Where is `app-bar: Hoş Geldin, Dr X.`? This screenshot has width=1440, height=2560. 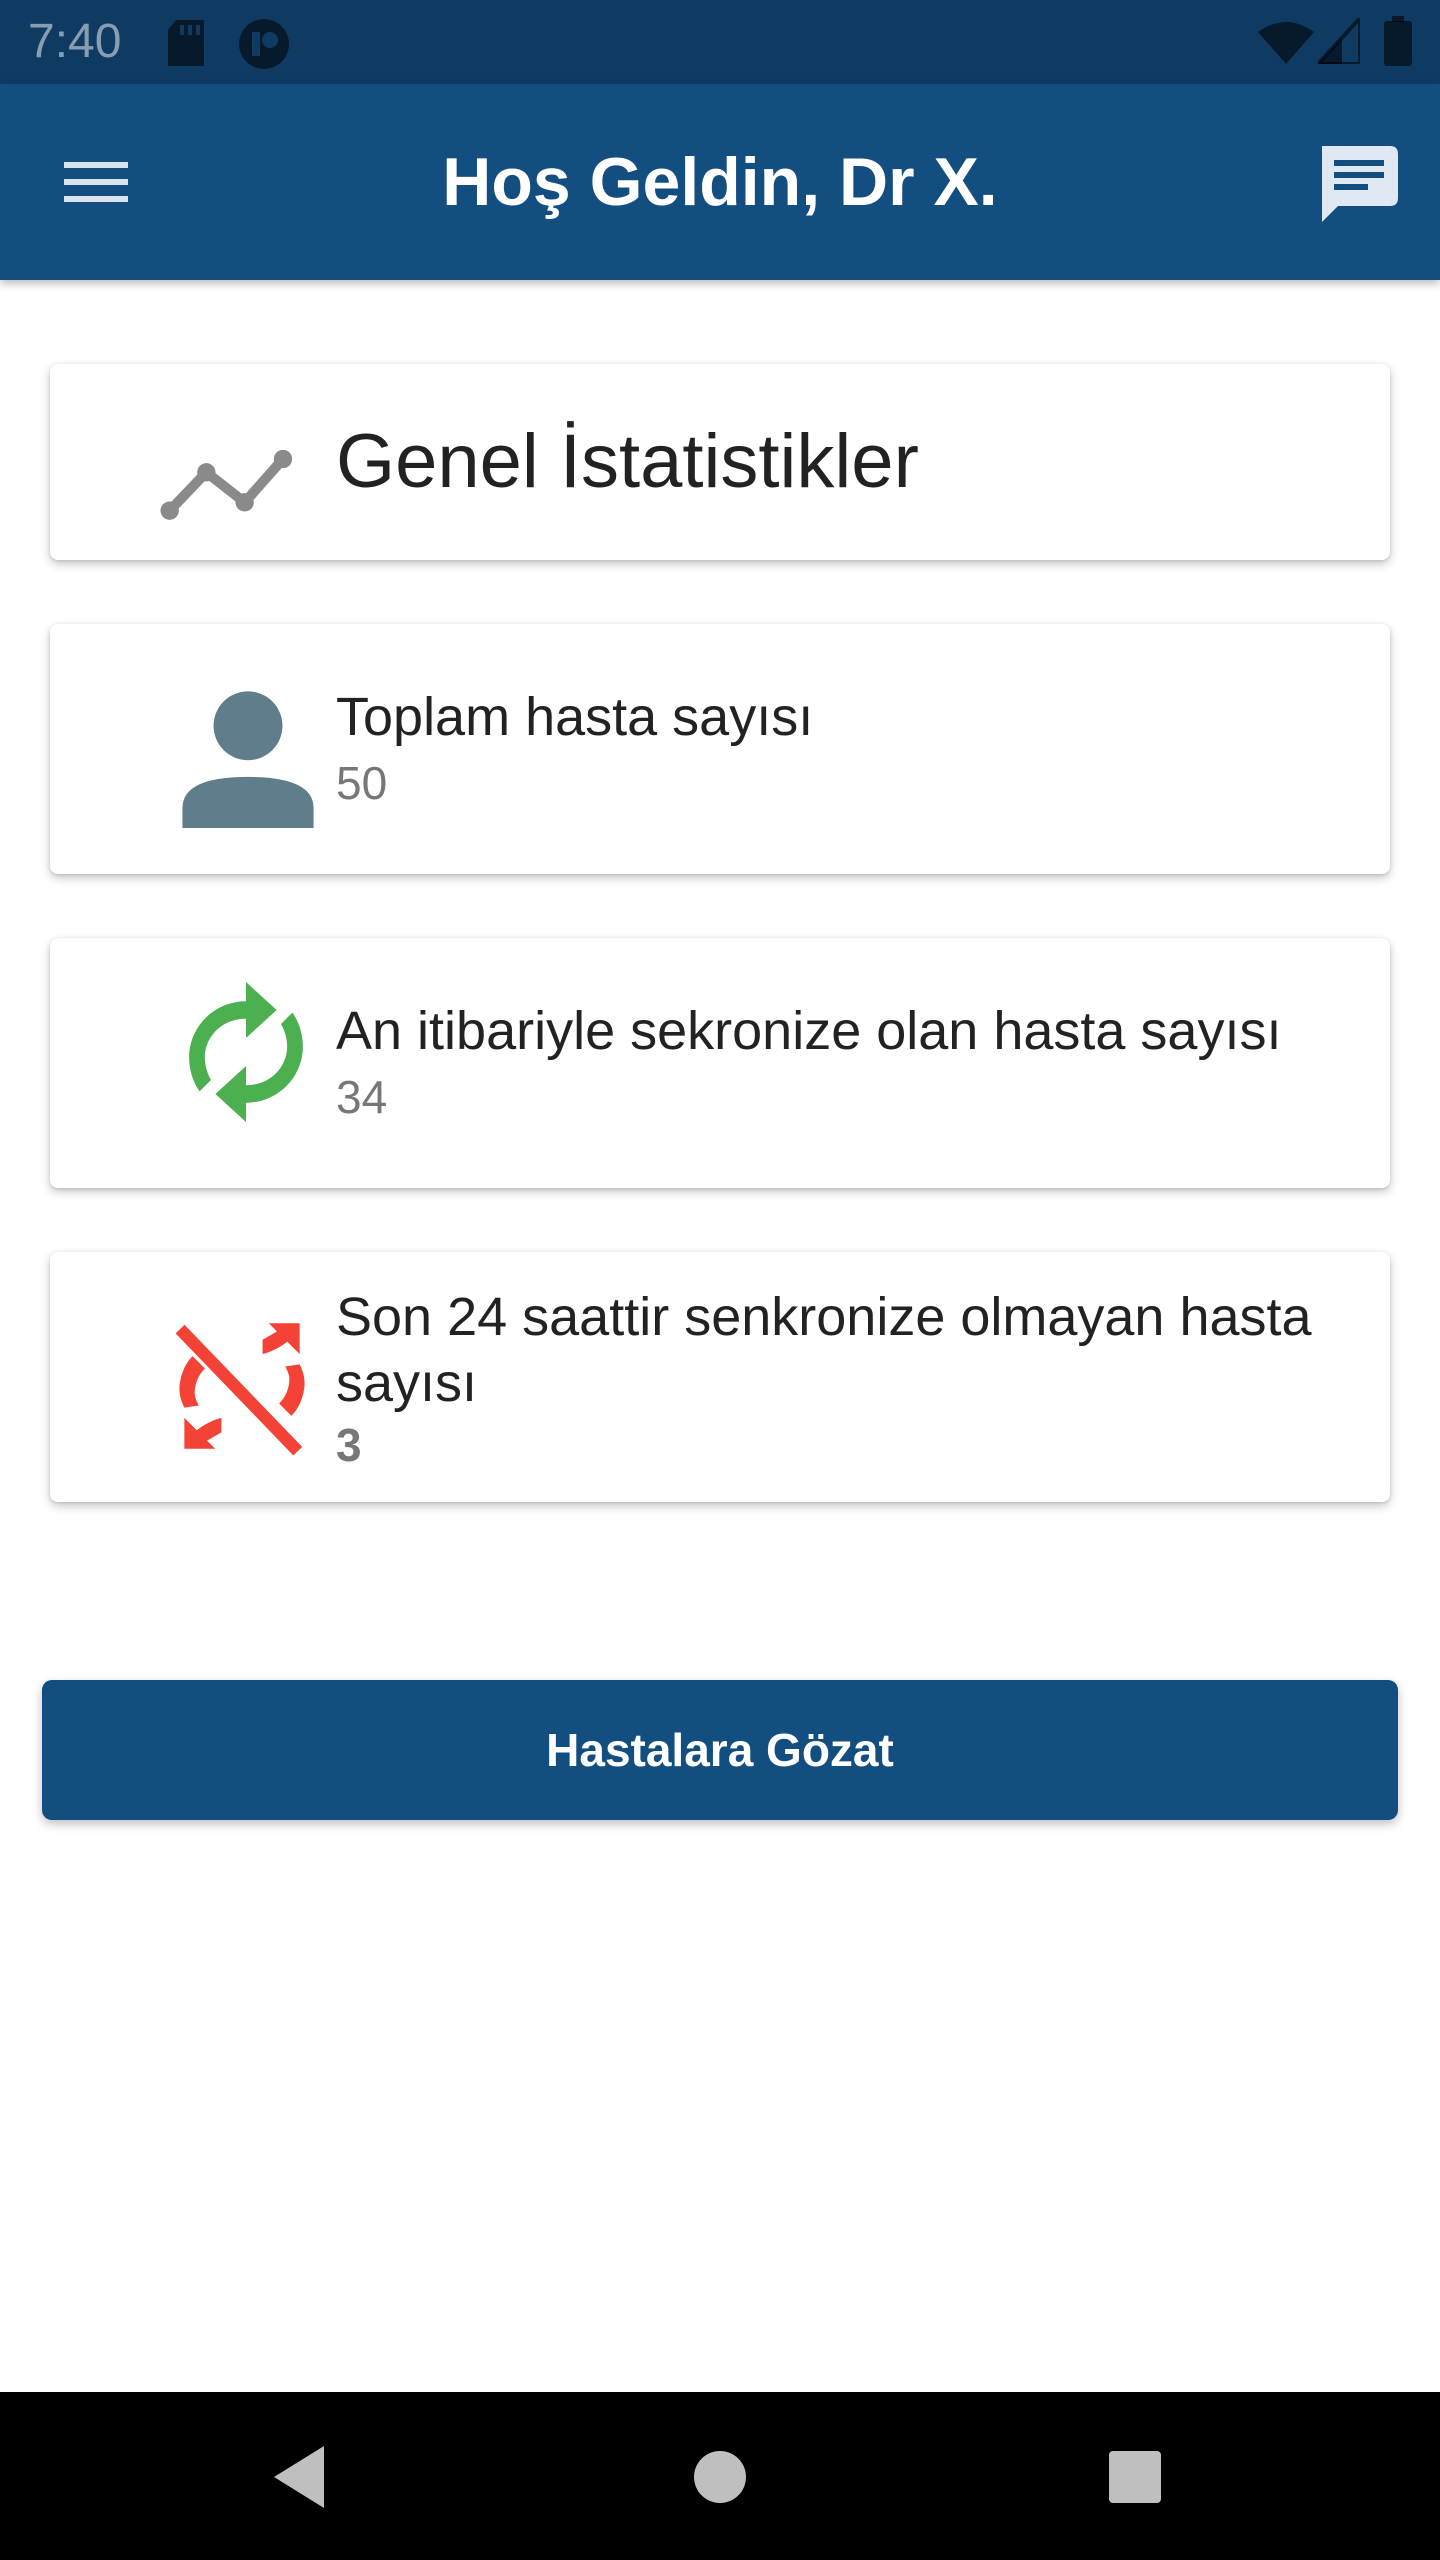 app-bar: Hoş Geldin, Dr X. is located at coordinates (720, 182).